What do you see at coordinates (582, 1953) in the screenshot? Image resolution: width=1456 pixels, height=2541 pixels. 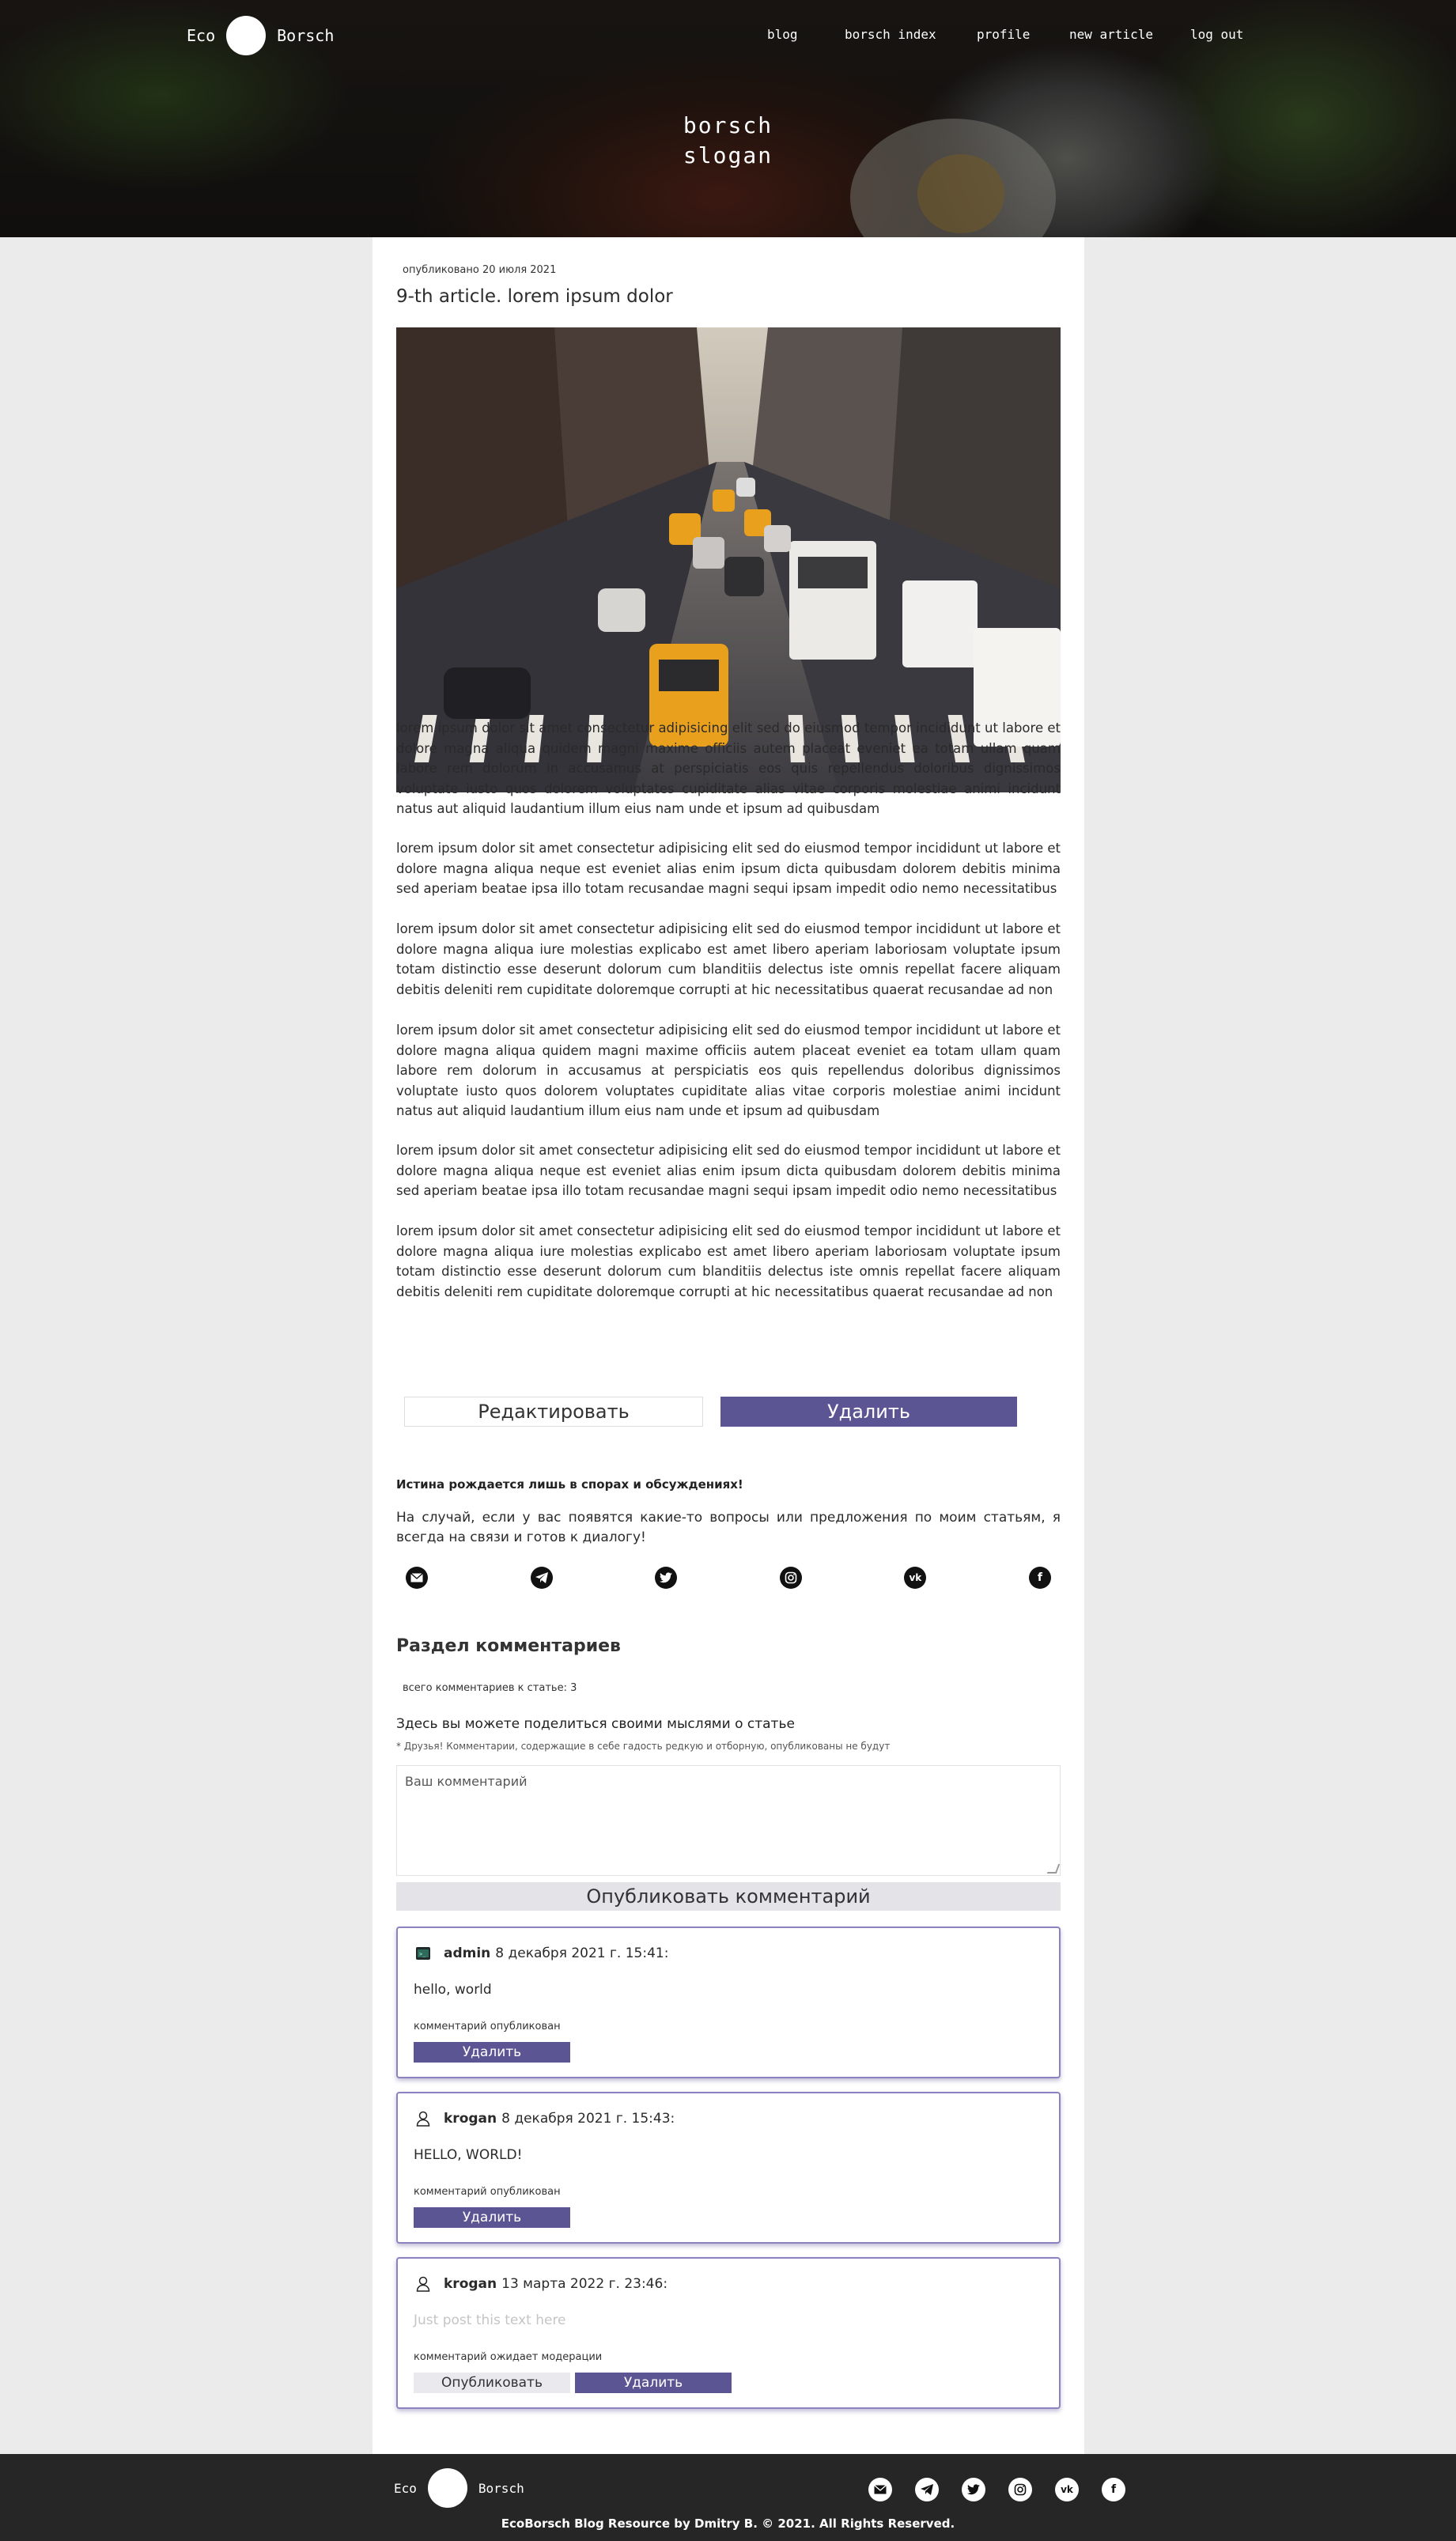 I see `comment-date: 8 декабря 2021 г. 15:41:` at bounding box center [582, 1953].